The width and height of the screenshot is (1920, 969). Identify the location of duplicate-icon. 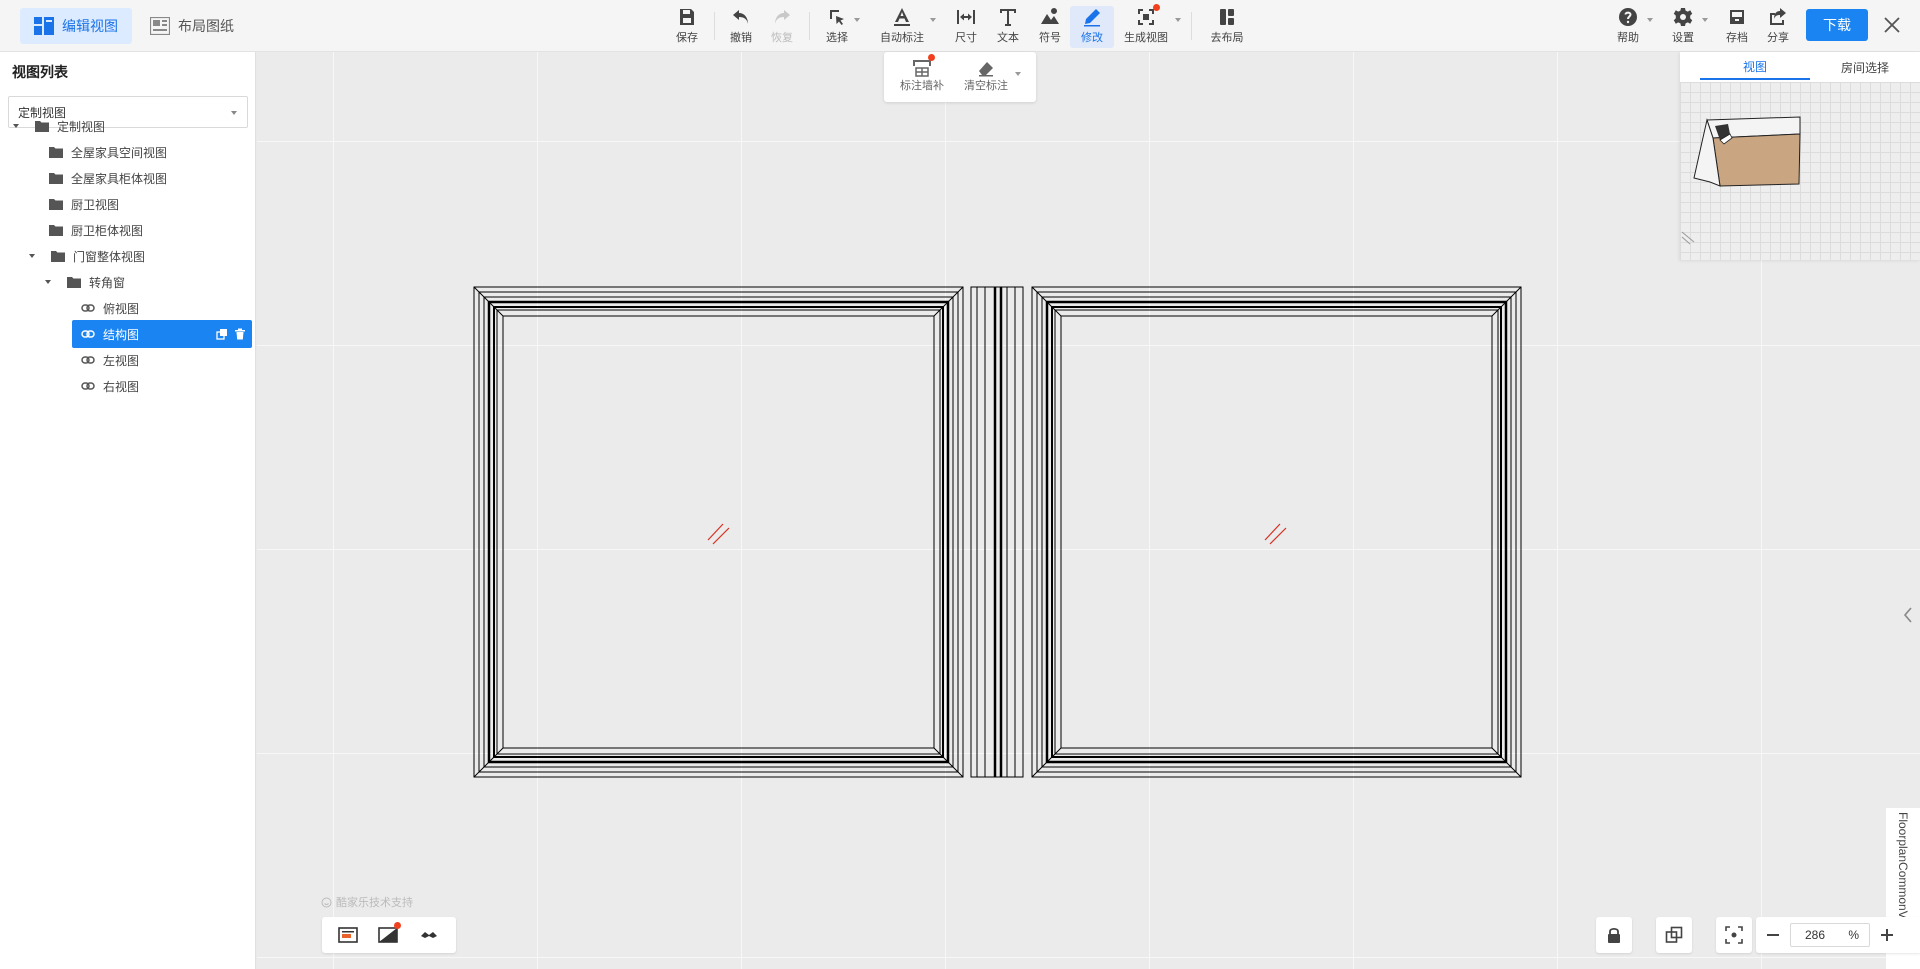
(1674, 934).